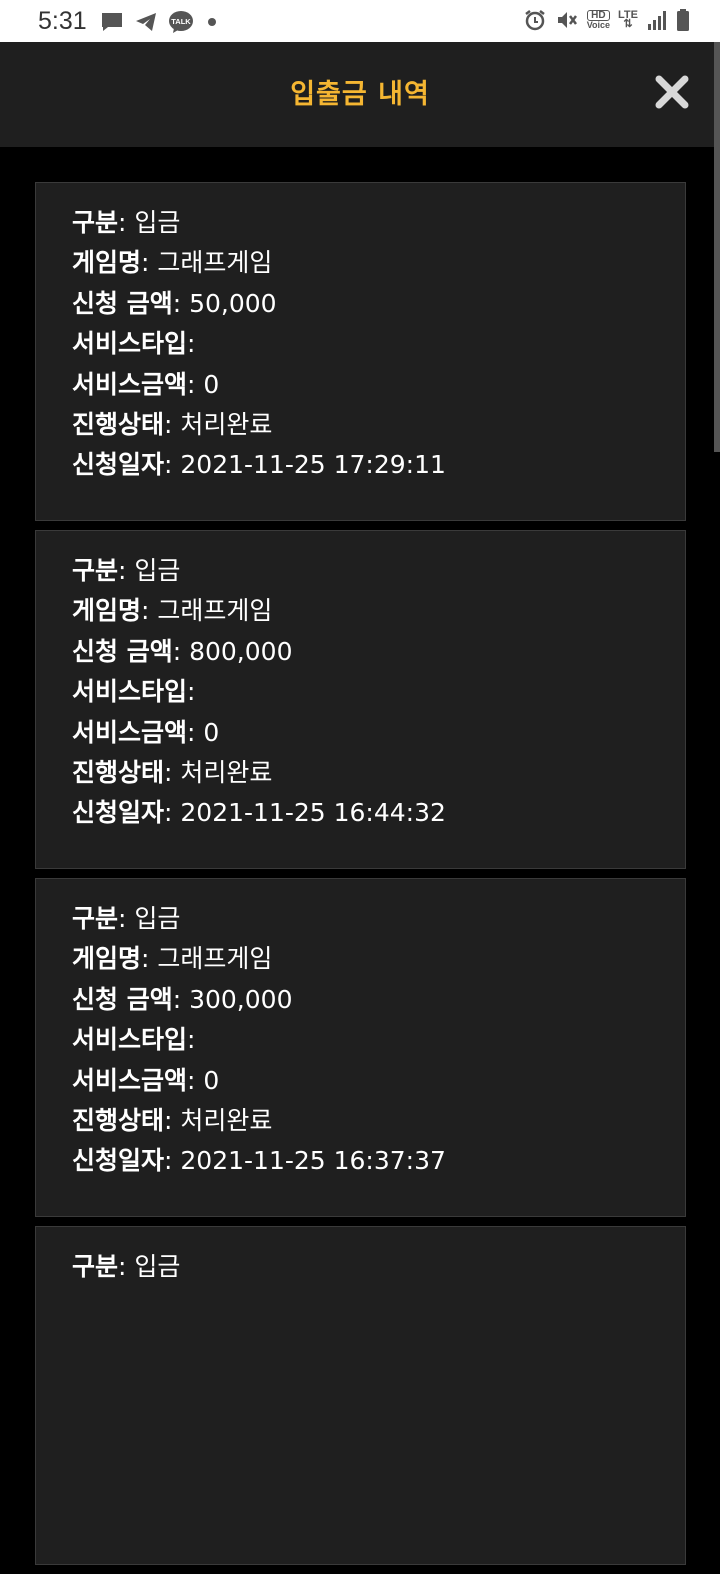 The width and height of the screenshot is (720, 1574). I want to click on date-row: 신청일자: 2021-11-25 16:44:32, so click(259, 813).